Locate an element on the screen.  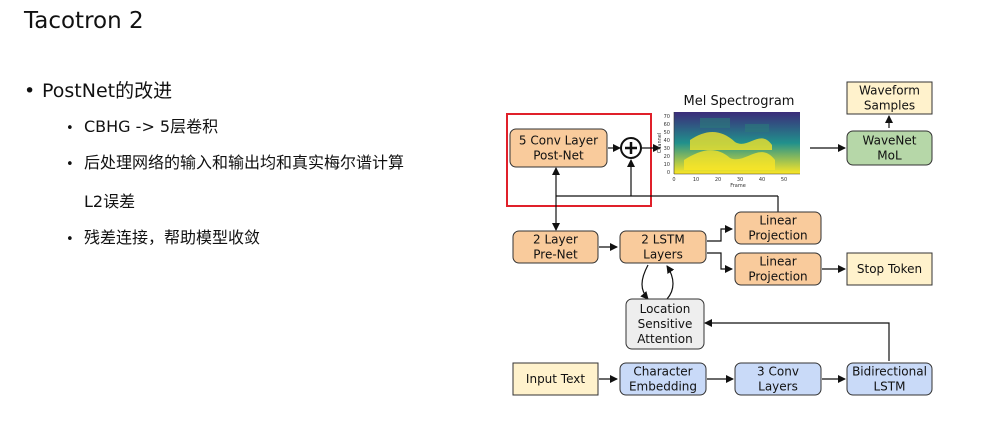
node-conv3: 3 ConvLayers is located at coordinates (778, 379).